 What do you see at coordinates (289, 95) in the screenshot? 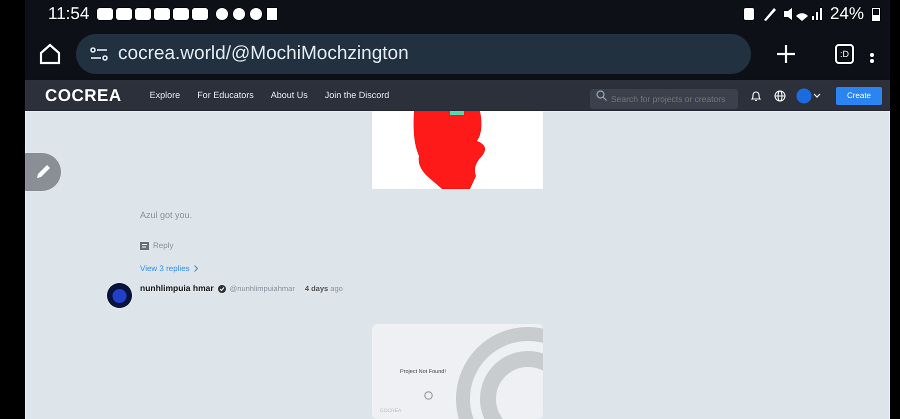
I see `nav-link: About Us` at bounding box center [289, 95].